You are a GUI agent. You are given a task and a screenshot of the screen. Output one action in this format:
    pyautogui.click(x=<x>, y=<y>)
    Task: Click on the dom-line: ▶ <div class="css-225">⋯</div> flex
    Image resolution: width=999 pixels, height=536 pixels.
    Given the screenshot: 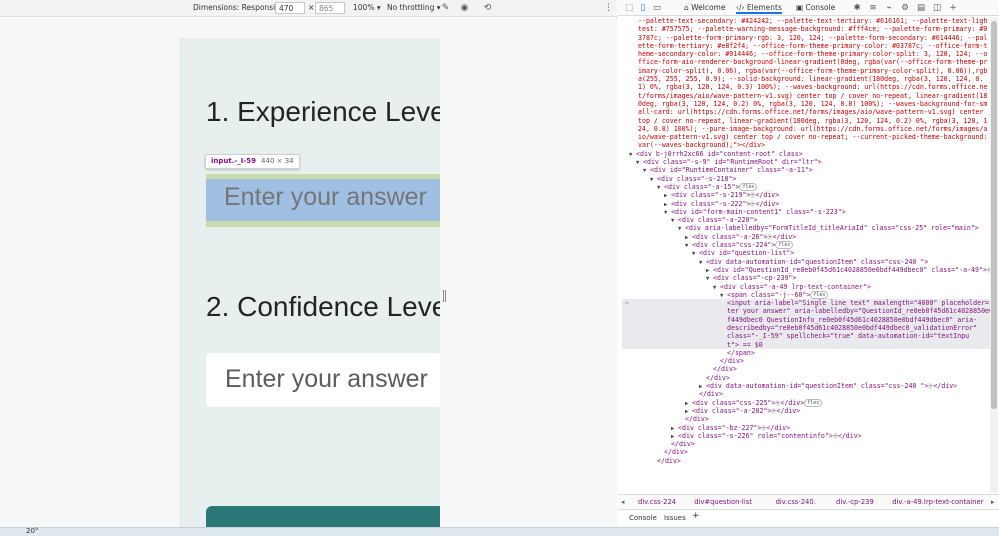 What is the action you would take?
    pyautogui.click(x=806, y=402)
    